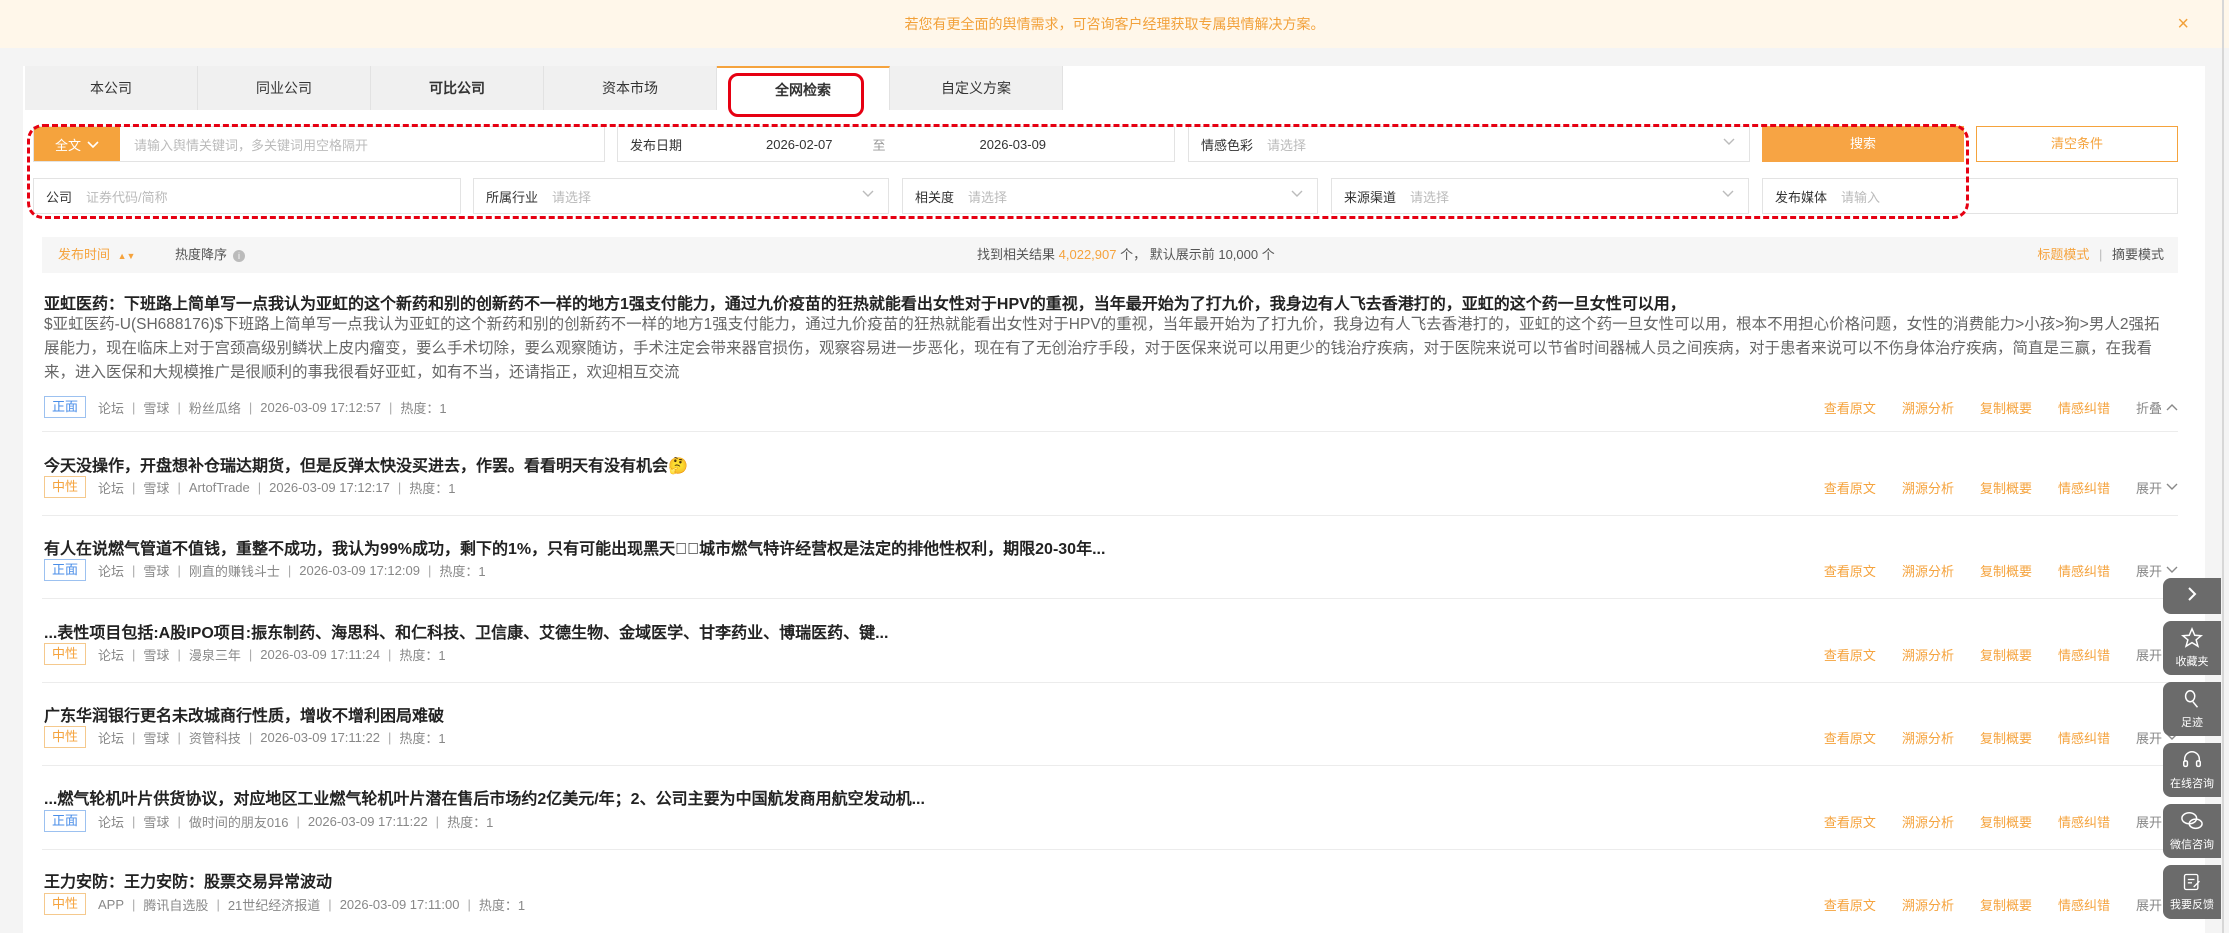 This screenshot has height=933, width=2229. I want to click on date-range-field: 发布日期 2026-02-07 至 2026-03-09, so click(896, 144).